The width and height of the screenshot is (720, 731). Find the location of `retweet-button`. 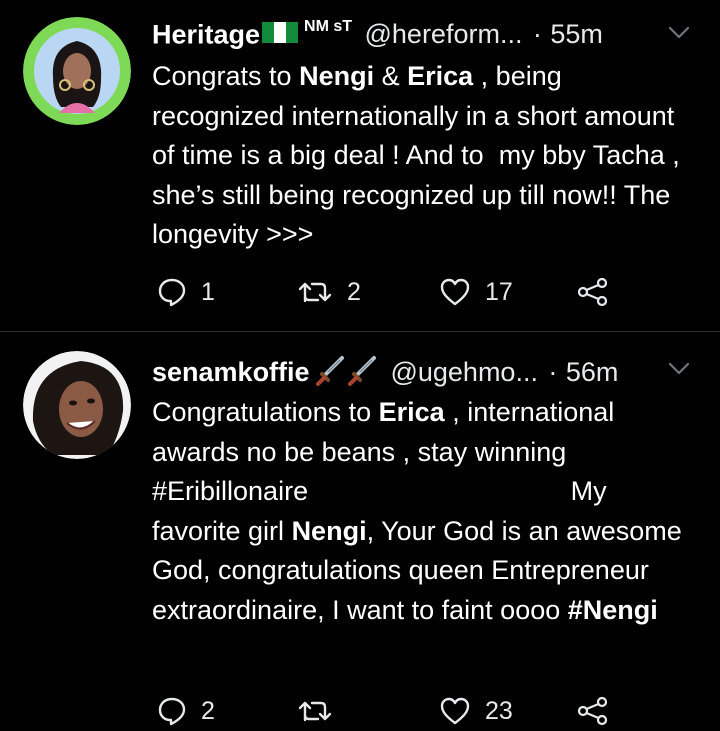

retweet-button is located at coordinates (322, 711).